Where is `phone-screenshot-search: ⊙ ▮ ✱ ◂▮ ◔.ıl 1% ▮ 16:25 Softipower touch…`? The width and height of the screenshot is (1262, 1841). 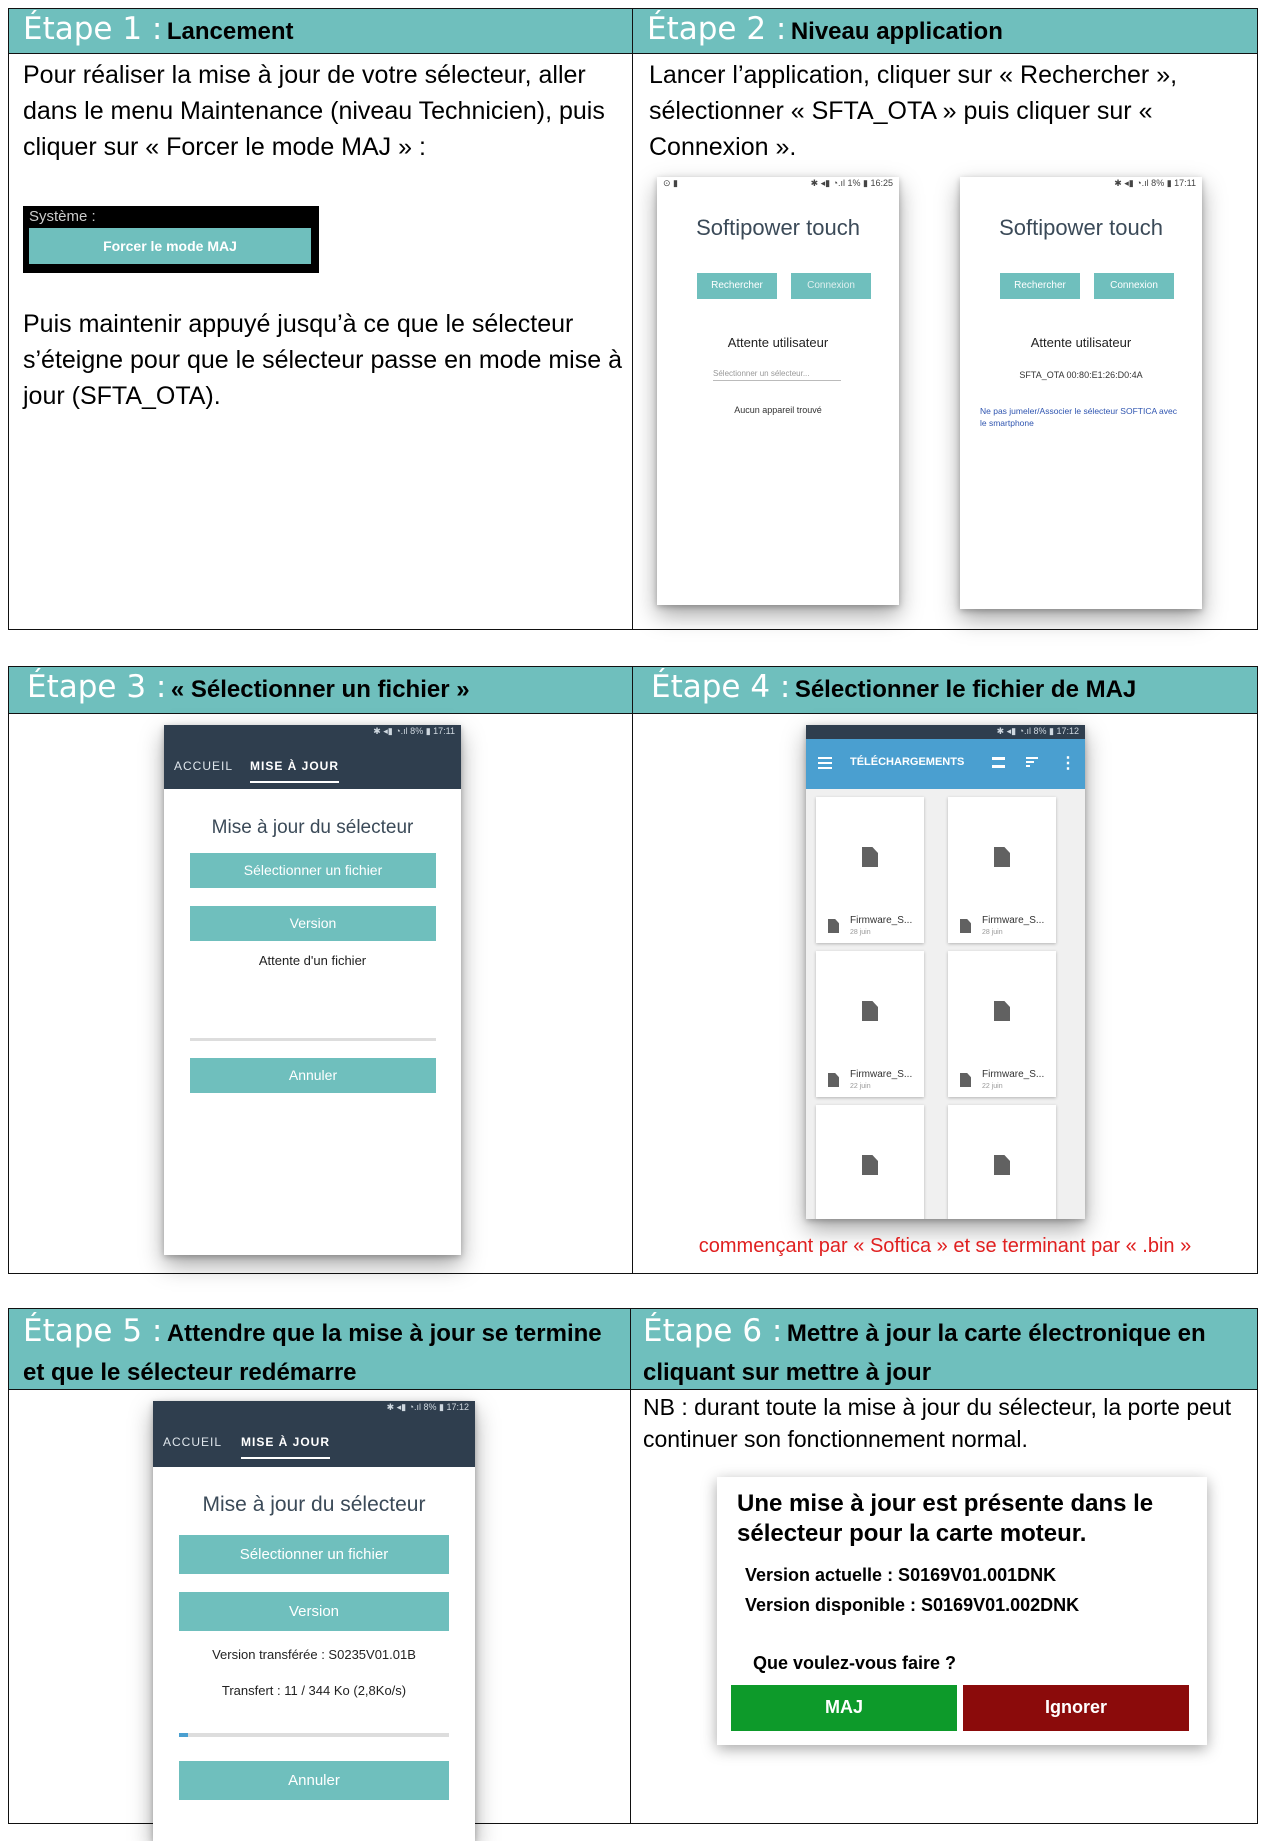 phone-screenshot-search: ⊙ ▮ ✱ ◂▮ ◔.ıl 1% ▮ 16:25 Softipower touch… is located at coordinates (778, 391).